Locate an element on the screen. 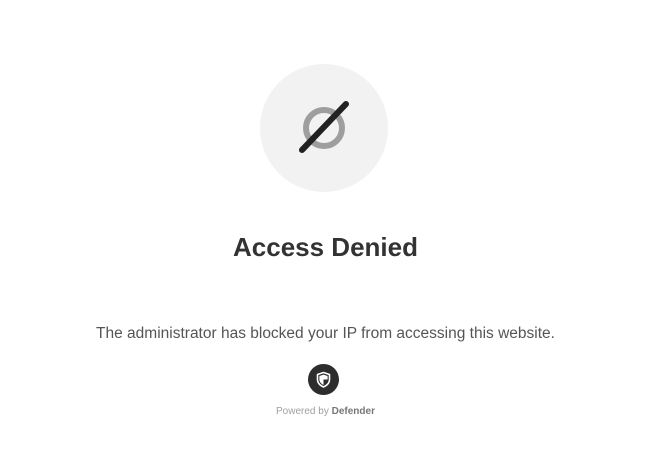 This screenshot has width=651, height=473. blocked-icon-container is located at coordinates (324, 128).